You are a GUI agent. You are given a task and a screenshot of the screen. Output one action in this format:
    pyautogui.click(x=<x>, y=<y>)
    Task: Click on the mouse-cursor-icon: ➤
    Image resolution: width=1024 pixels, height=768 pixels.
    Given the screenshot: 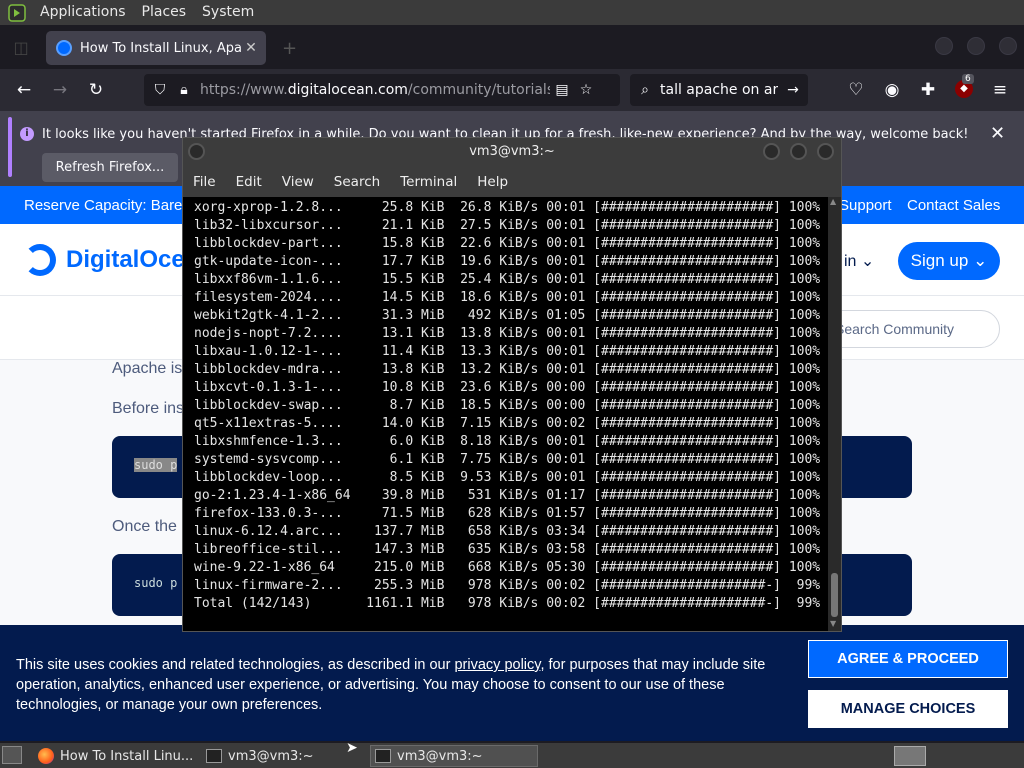 What is the action you would take?
    pyautogui.click(x=352, y=748)
    